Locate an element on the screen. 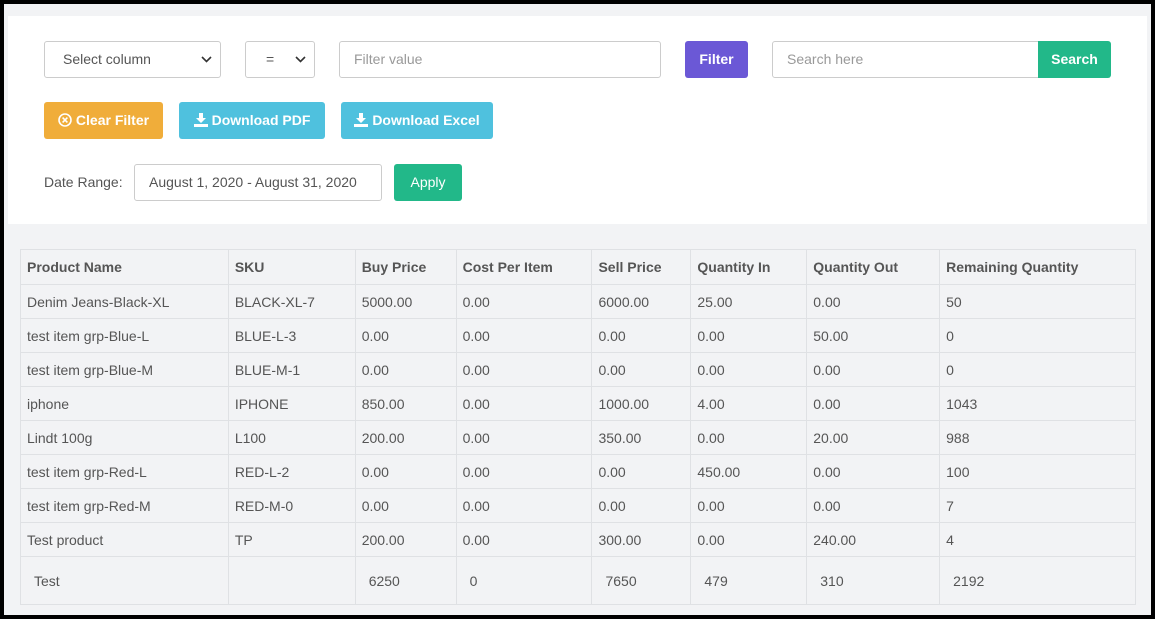 Image resolution: width=1155 pixels, height=619 pixels. cell-sell-price: 1000.00 is located at coordinates (641, 403).